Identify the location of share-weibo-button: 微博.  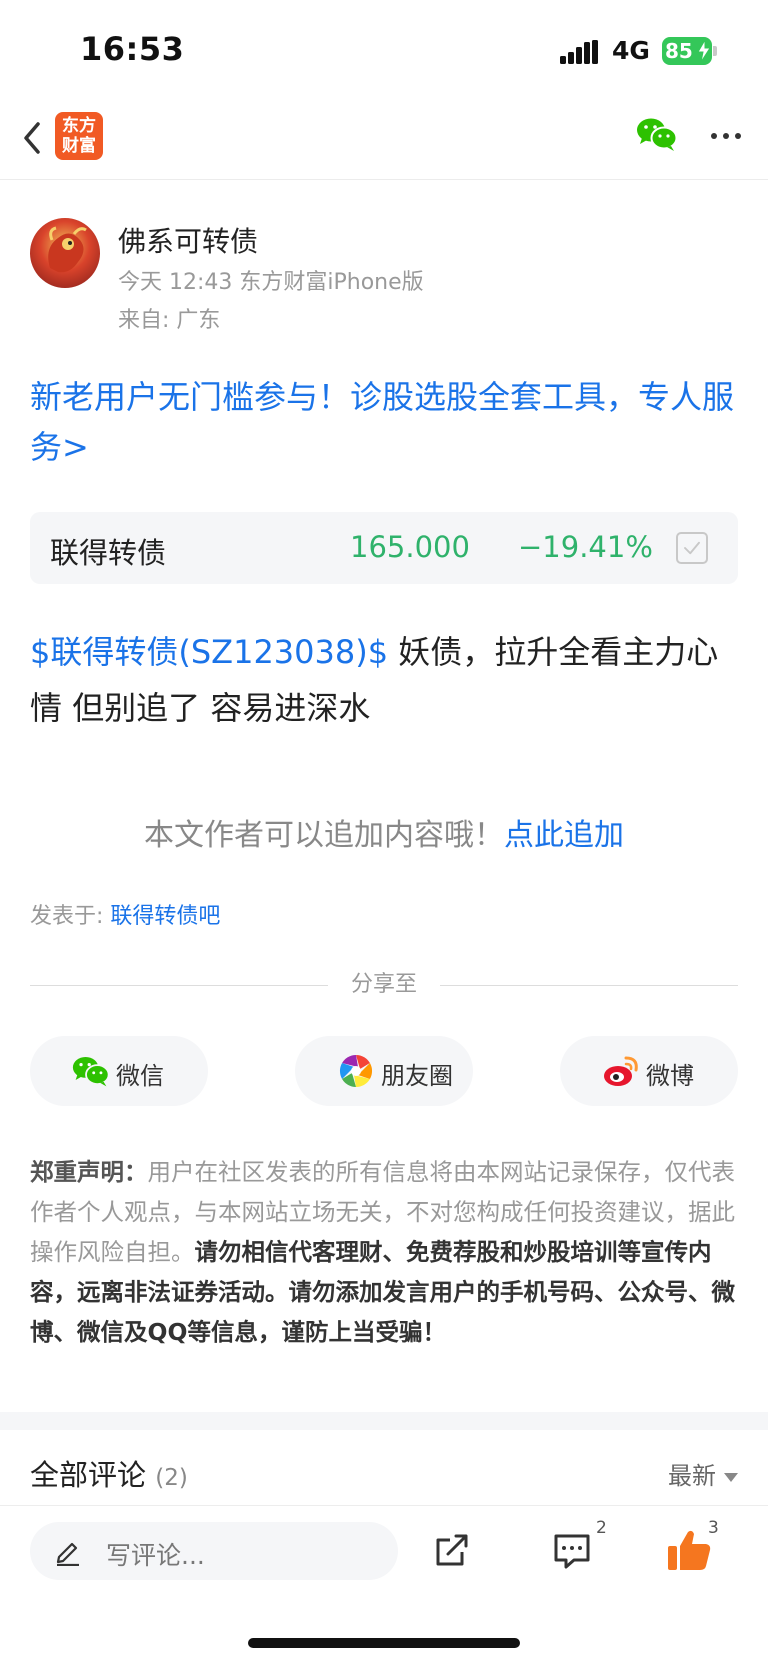
(649, 1071).